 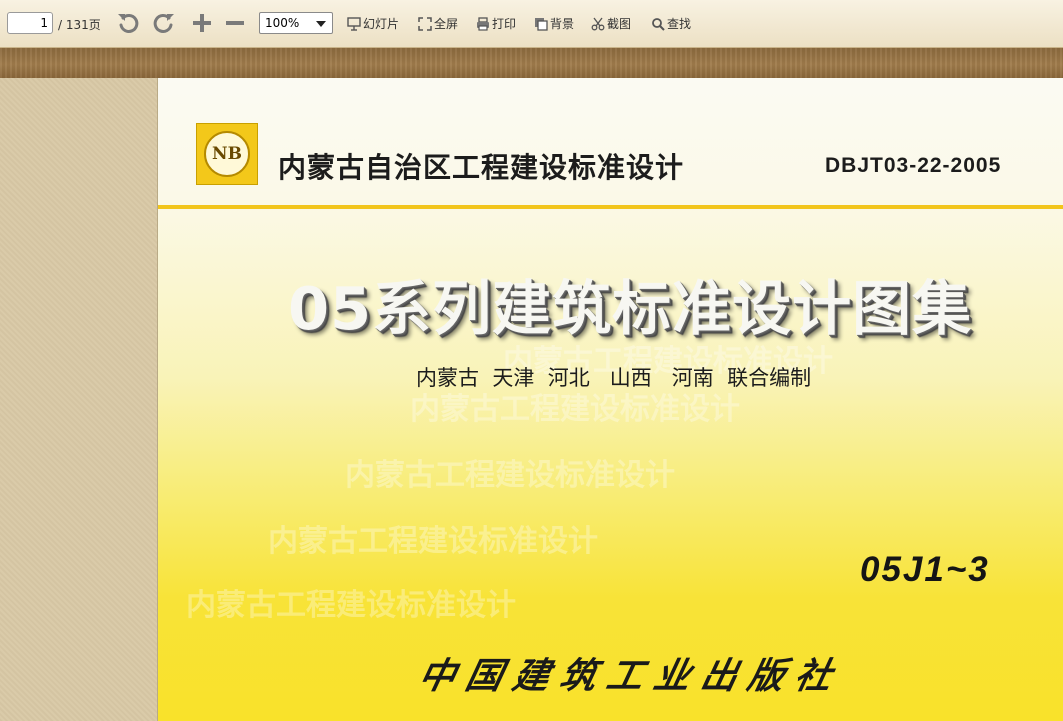 I want to click on slideshow-label: 幻灯片, so click(x=381, y=24).